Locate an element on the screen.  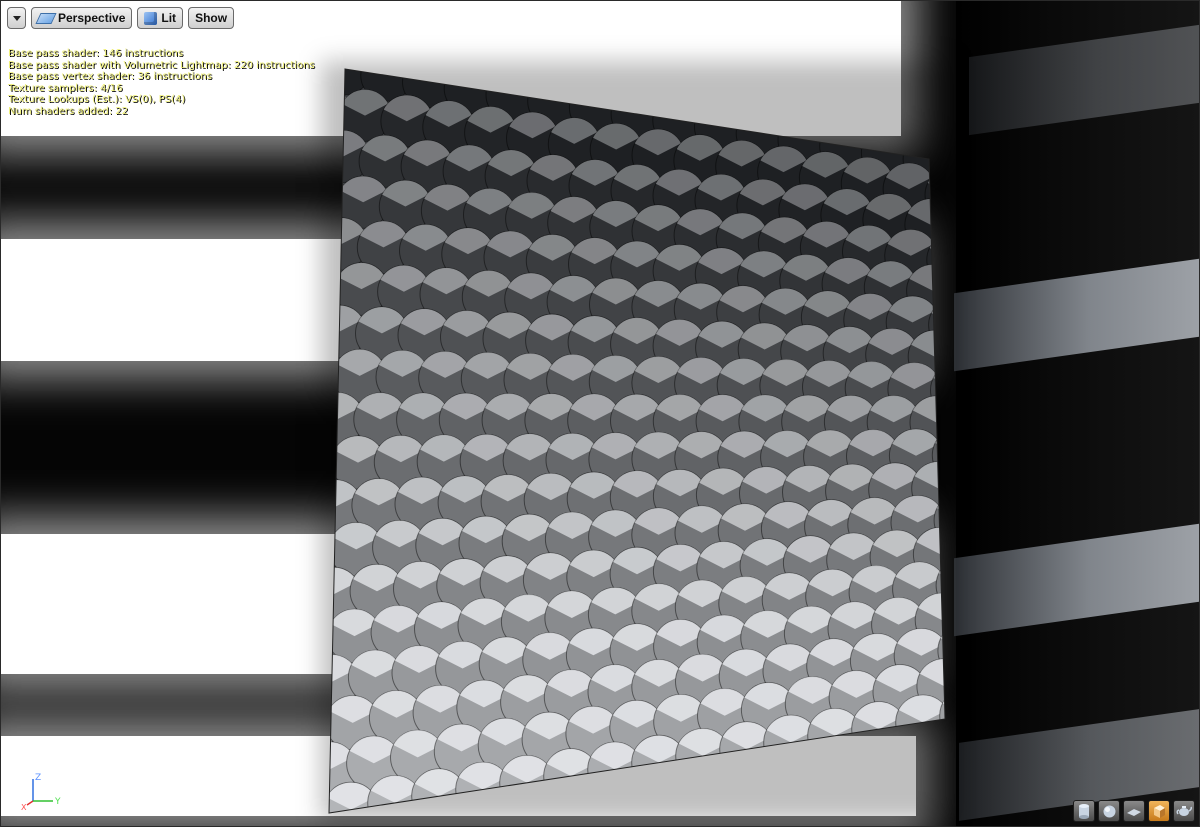
perspective-icon is located at coordinates (46, 18).